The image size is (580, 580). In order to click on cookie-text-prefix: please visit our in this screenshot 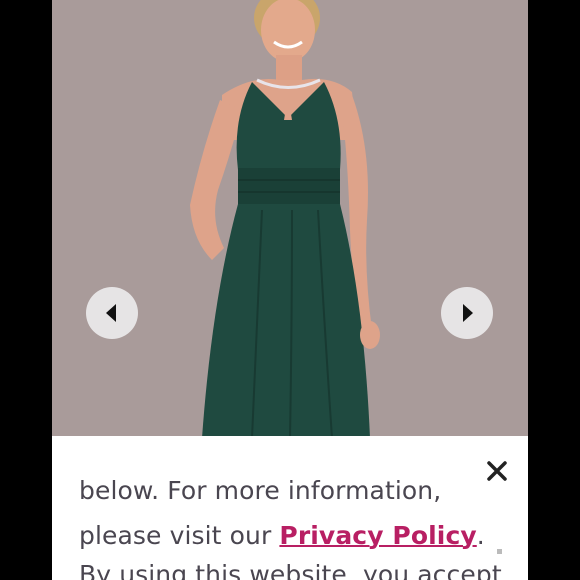, I will do `click(179, 535)`.